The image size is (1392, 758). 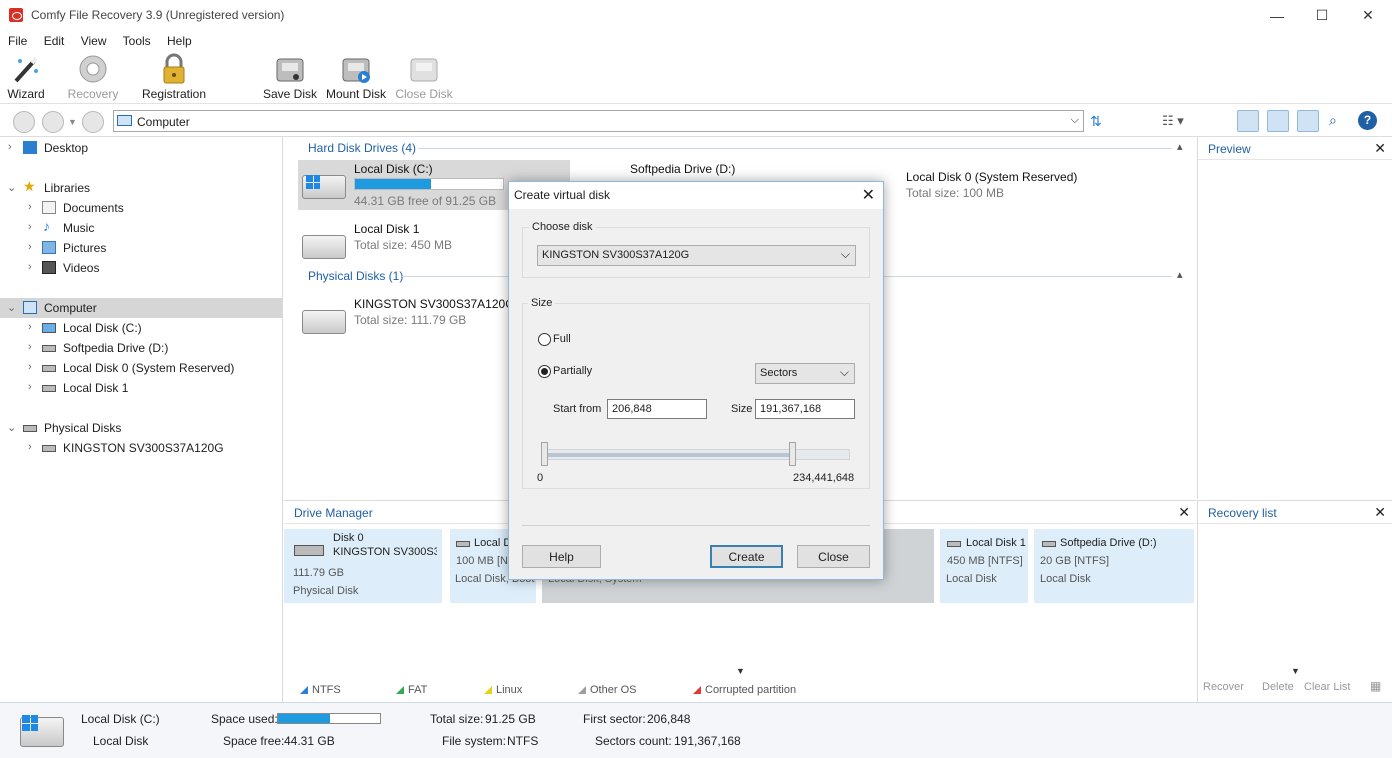 I want to click on maximize-button: ☐, so click(x=1322, y=15).